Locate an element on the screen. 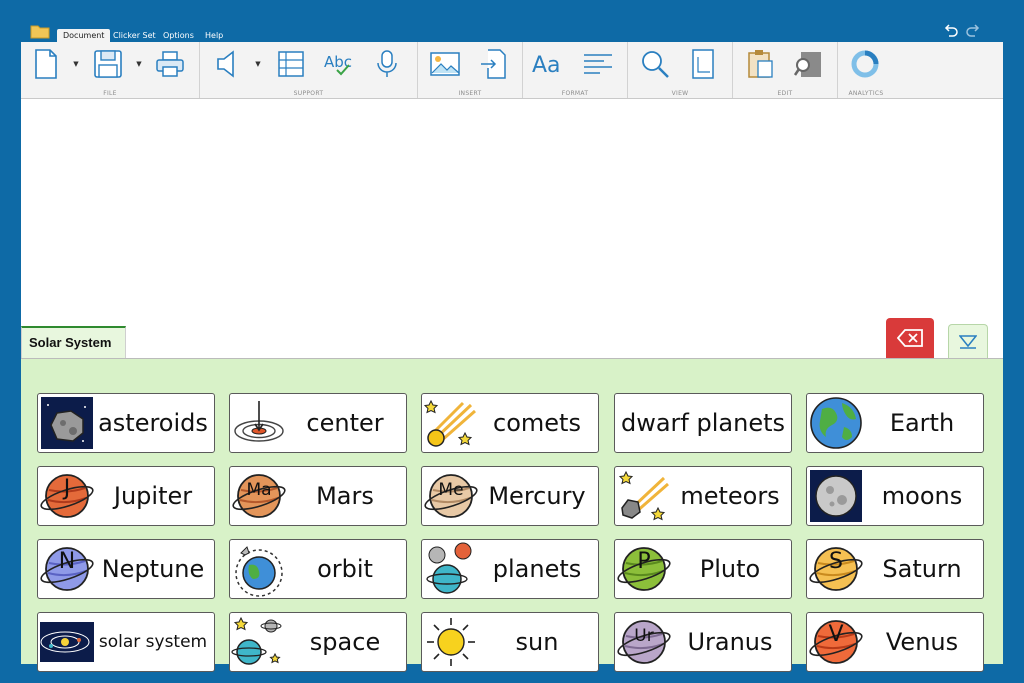  clicker-cell-comets: comets is located at coordinates (510, 423).